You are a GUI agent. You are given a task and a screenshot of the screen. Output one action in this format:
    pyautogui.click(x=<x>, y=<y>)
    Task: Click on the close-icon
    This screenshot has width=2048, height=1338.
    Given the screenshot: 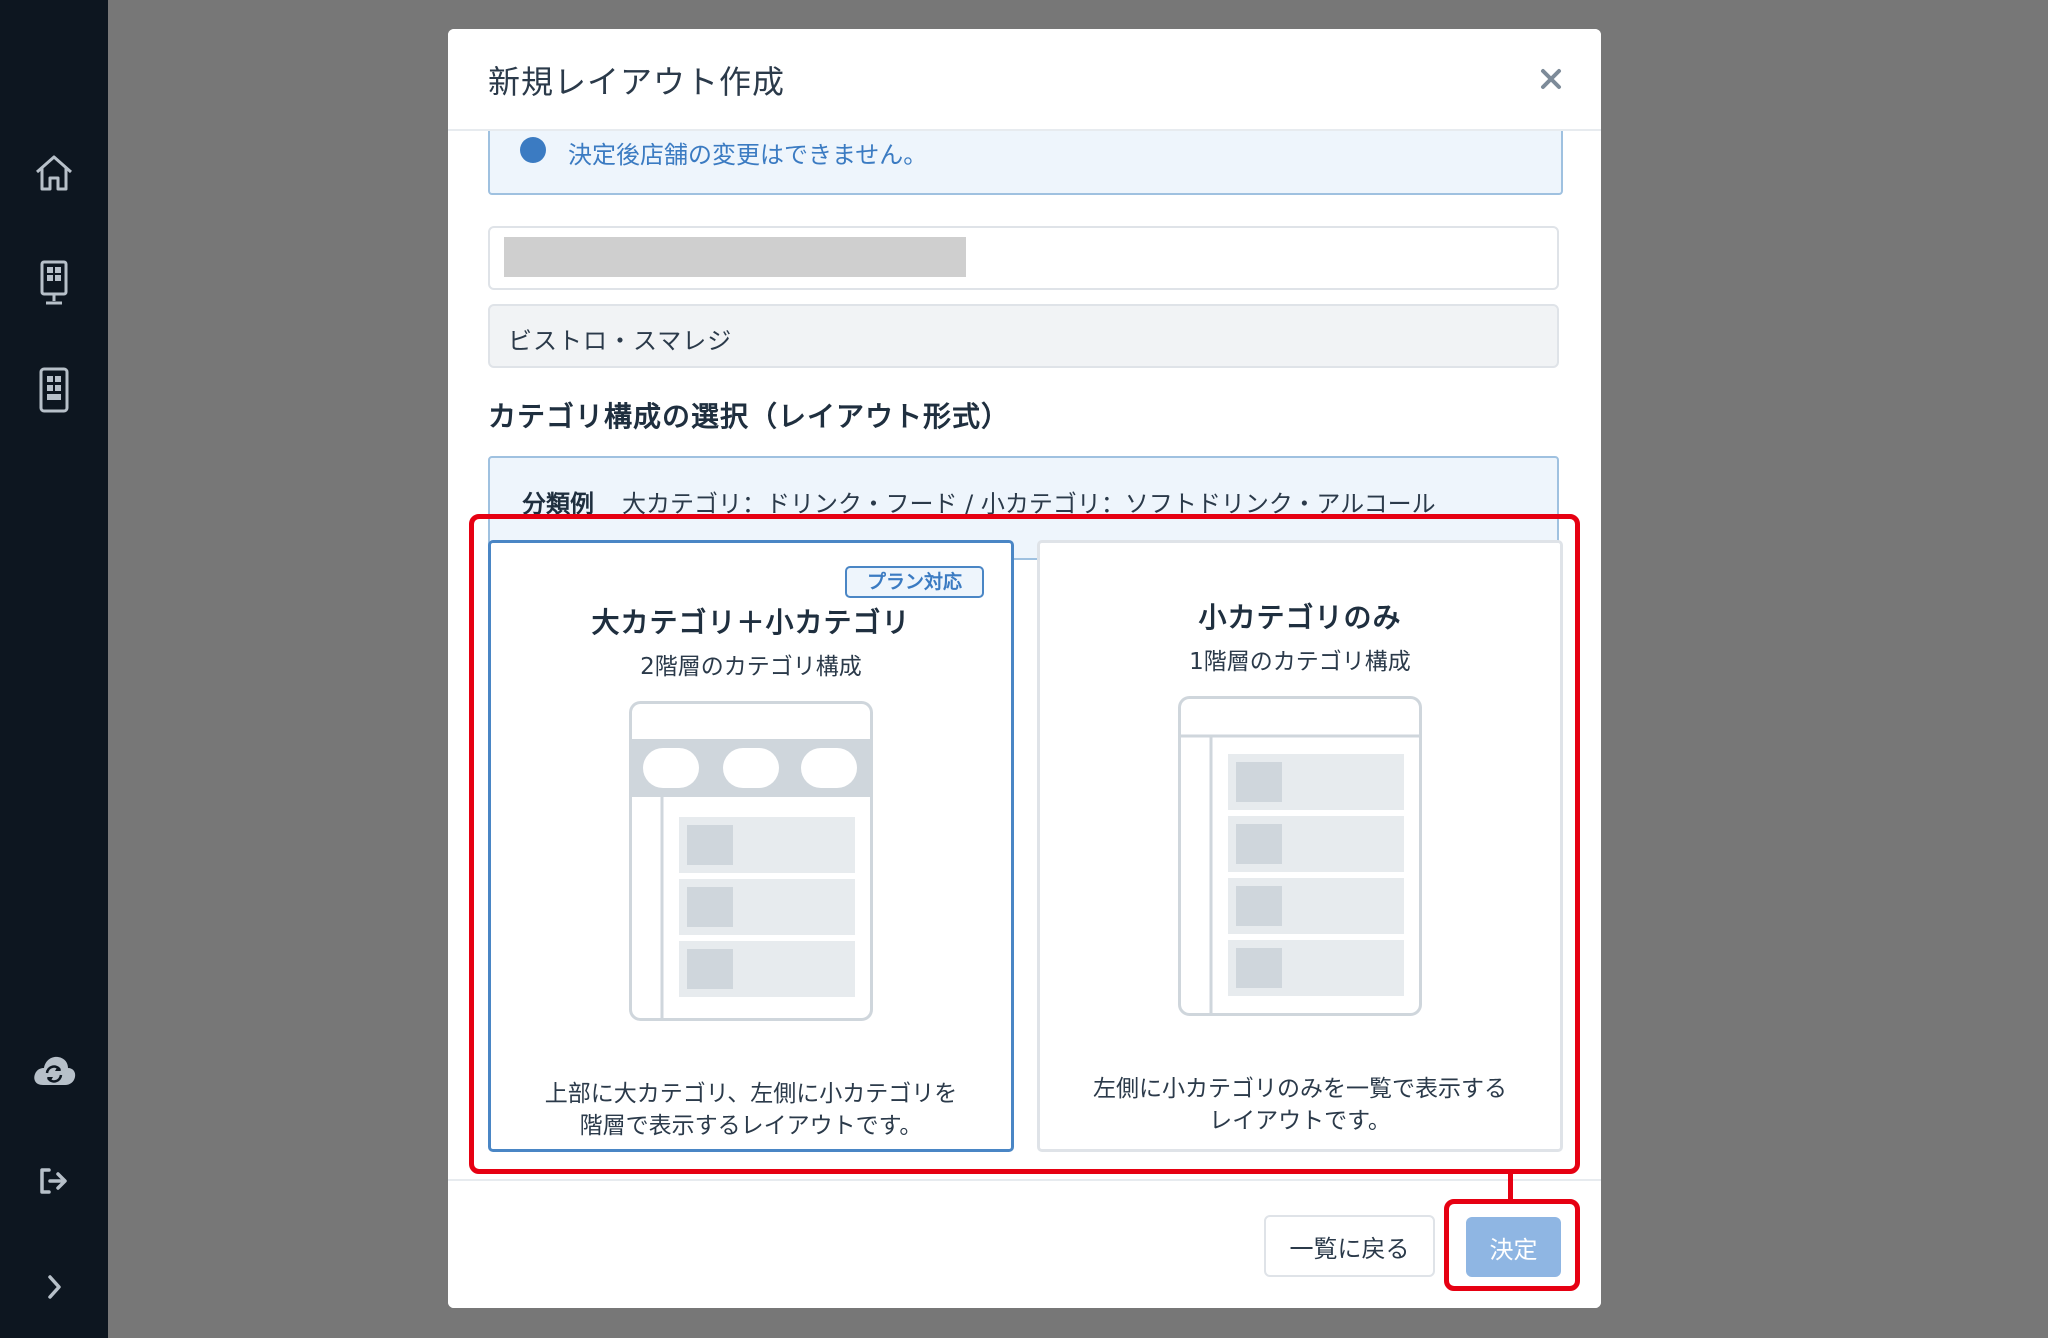 What is the action you would take?
    pyautogui.click(x=1551, y=79)
    